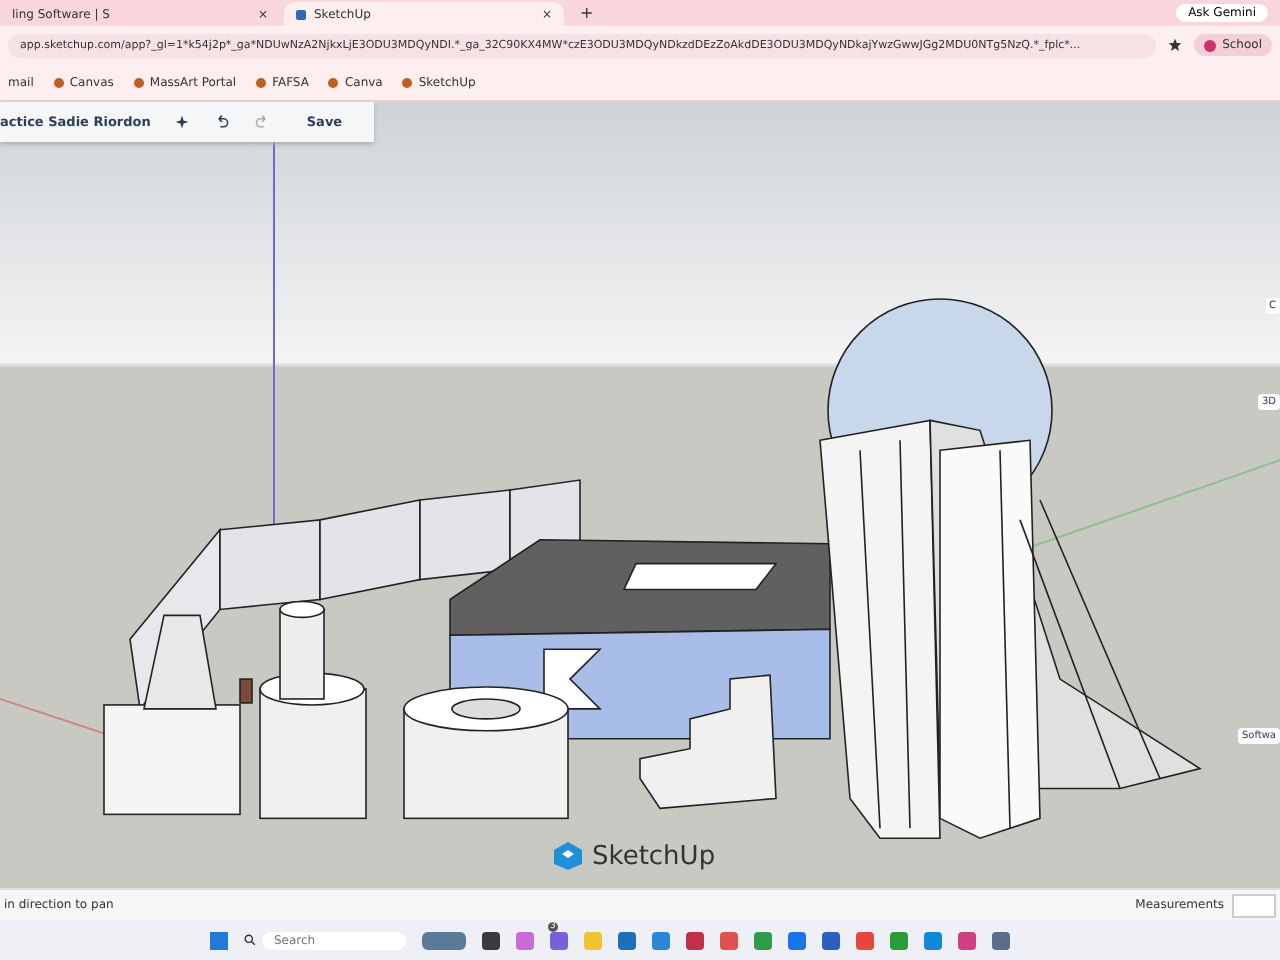  I want to click on sparkle-icon, so click(182, 122).